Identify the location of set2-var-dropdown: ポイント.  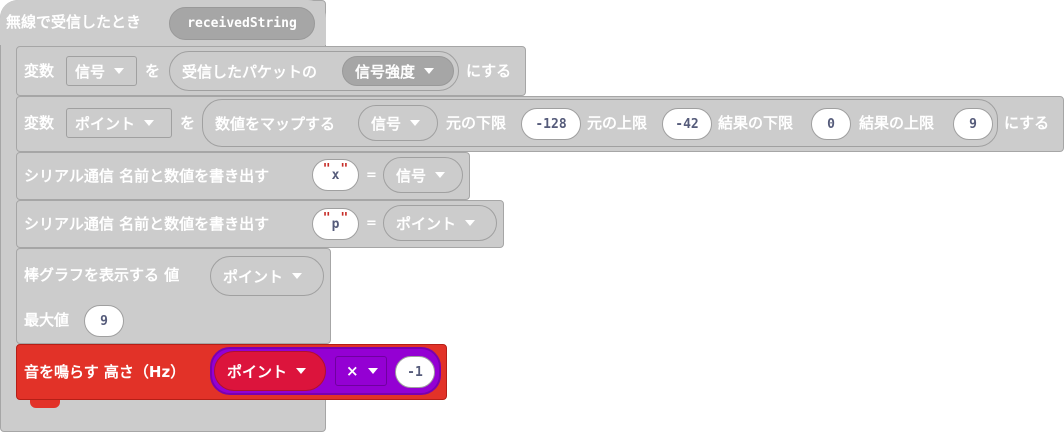
(119, 123).